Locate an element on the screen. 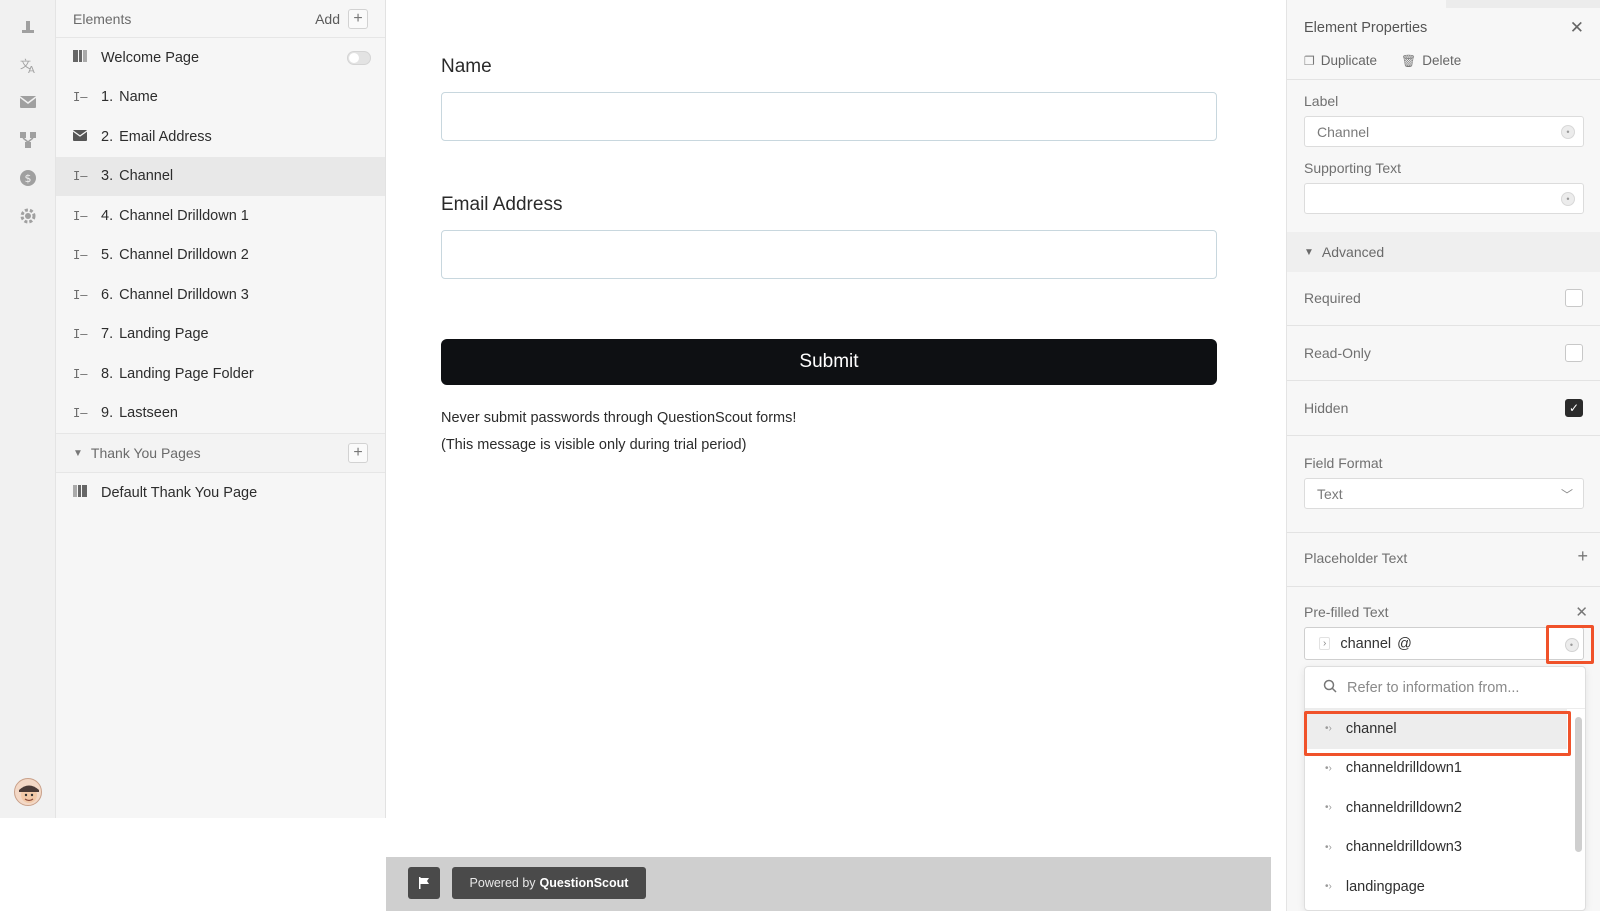 The width and height of the screenshot is (1600, 911). delete-label: Delete is located at coordinates (1442, 60).